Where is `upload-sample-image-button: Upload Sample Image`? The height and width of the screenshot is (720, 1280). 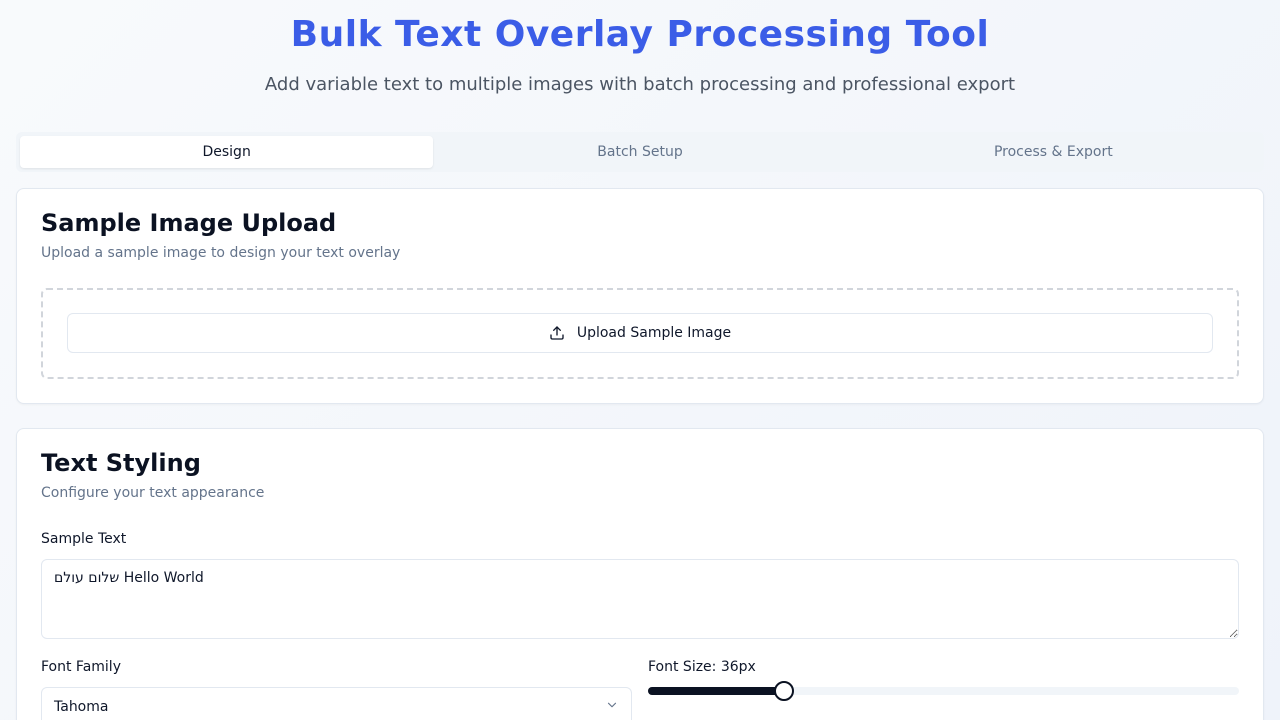 upload-sample-image-button: Upload Sample Image is located at coordinates (640, 333).